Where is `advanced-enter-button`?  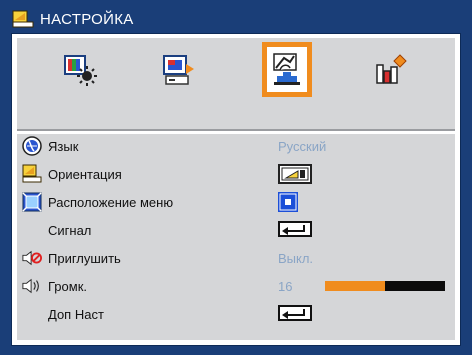 advanced-enter-button is located at coordinates (295, 313).